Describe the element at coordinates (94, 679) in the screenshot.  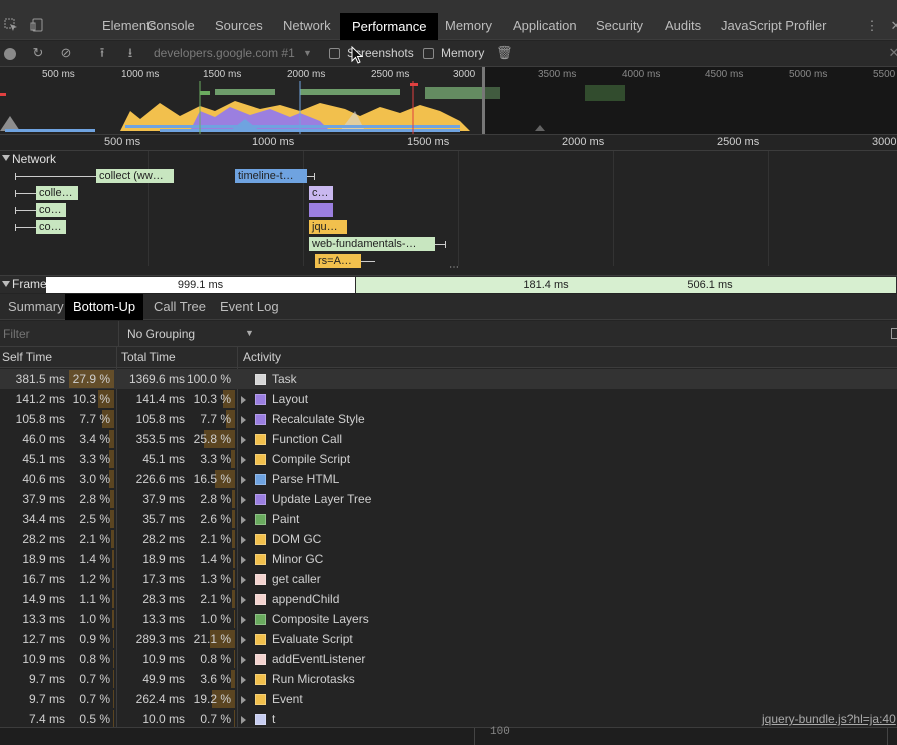
I see `self-time-percent: 0.7 %` at that location.